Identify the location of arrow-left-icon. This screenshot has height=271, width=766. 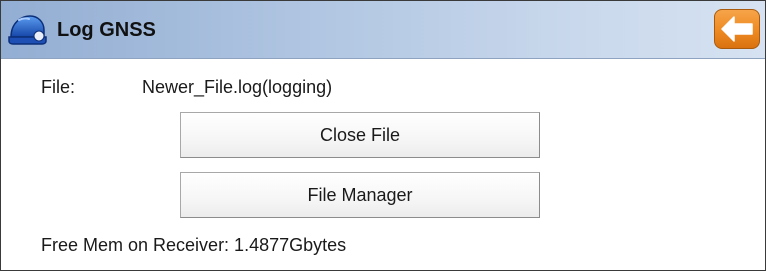
(737, 29).